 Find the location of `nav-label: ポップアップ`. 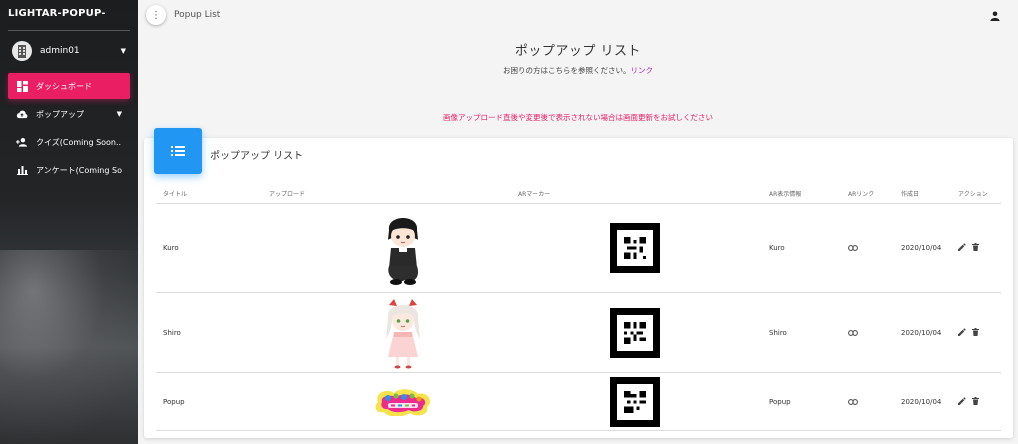

nav-label: ポップアップ is located at coordinates (60, 114).